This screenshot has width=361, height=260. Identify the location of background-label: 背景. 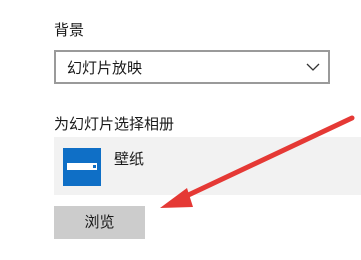
(69, 30).